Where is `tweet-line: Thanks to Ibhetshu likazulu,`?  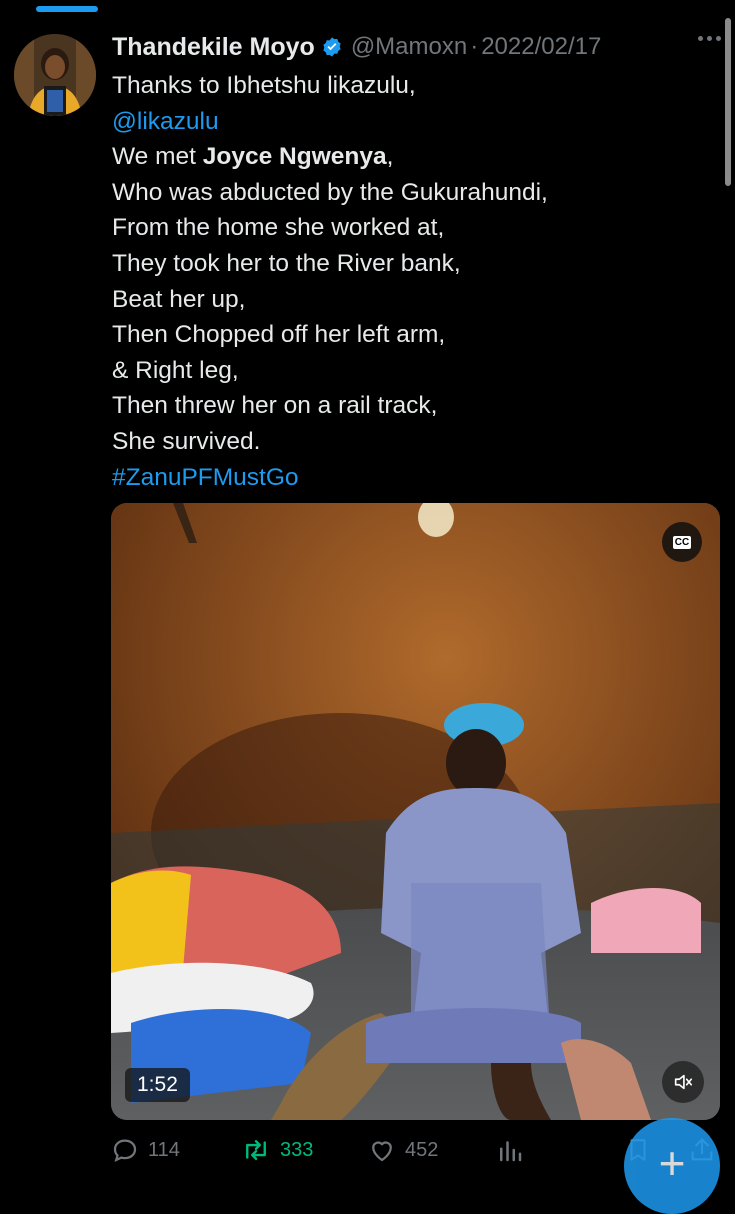 tweet-line: Thanks to Ibhetshu likazulu, is located at coordinates (412, 86).